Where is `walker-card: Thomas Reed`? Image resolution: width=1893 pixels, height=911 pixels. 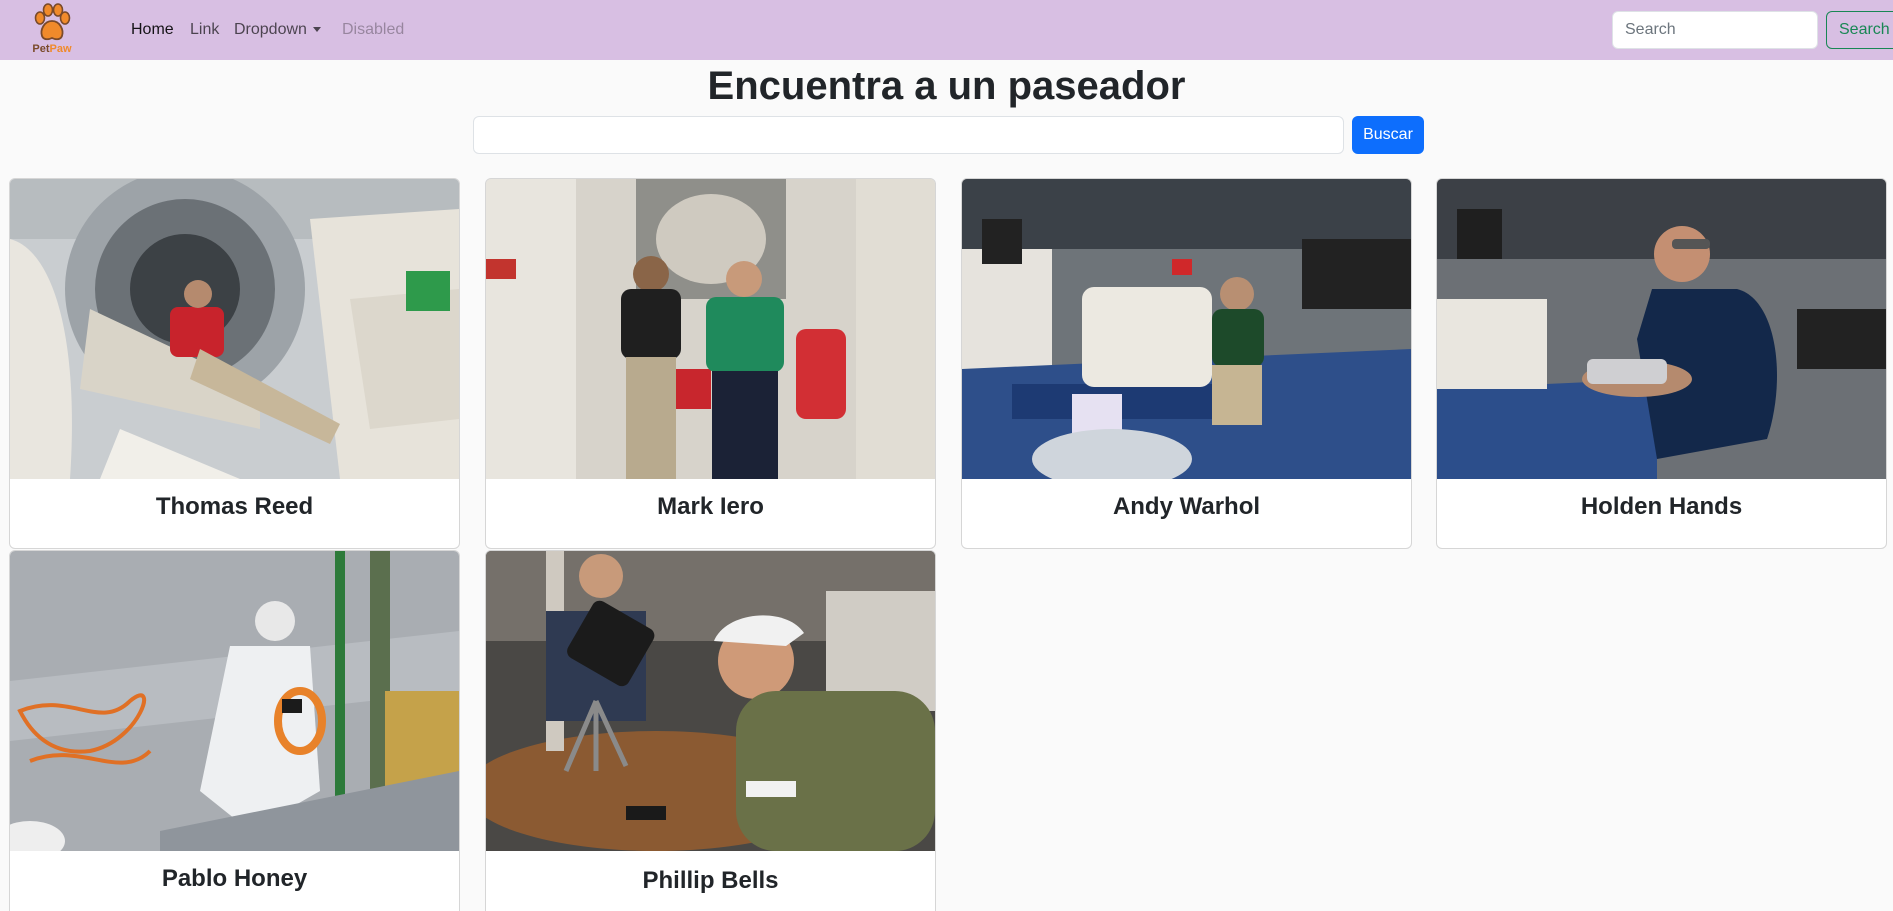
walker-card: Thomas Reed is located at coordinates (234, 363).